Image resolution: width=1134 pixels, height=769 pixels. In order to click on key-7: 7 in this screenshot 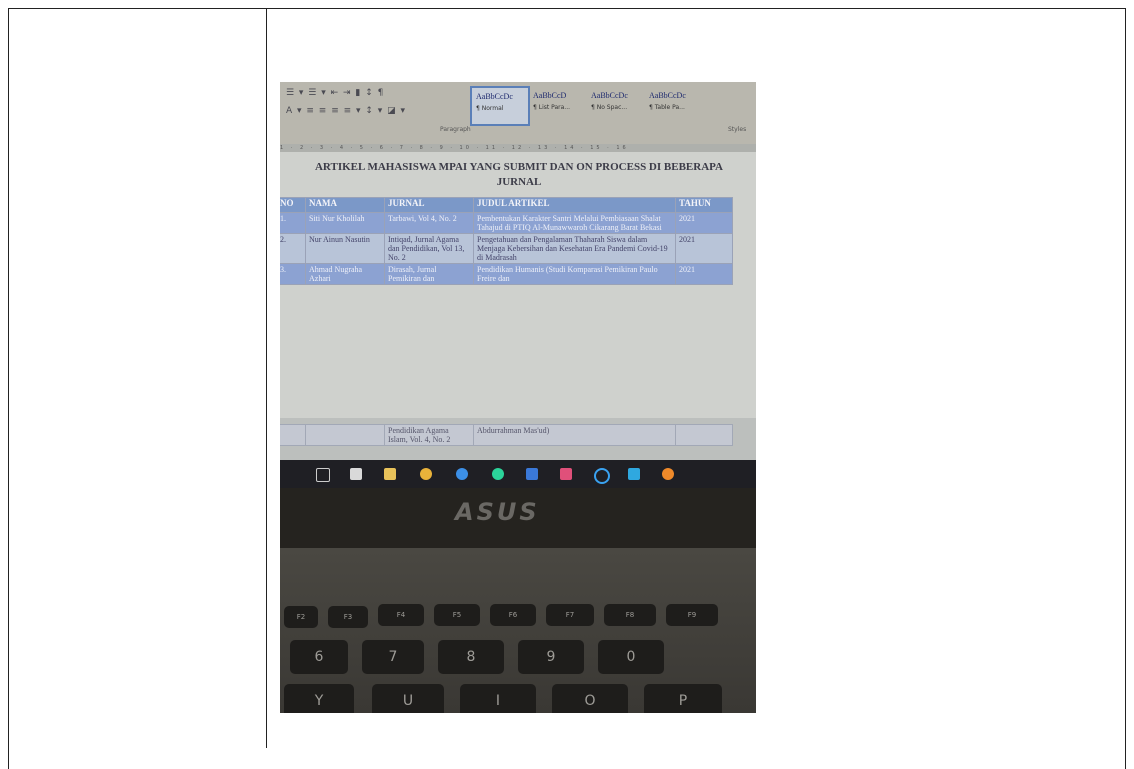, I will do `click(393, 657)`.